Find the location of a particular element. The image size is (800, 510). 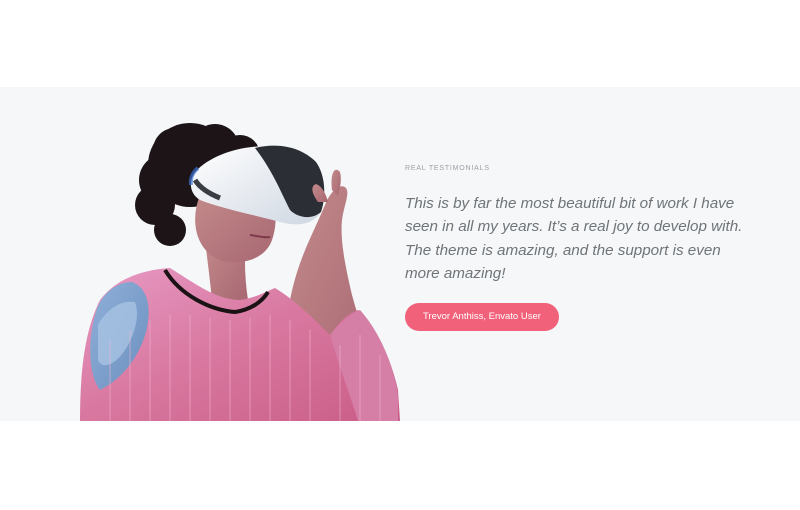

testimonial-author-button: Trevor Anthiss, Envato User is located at coordinates (482, 317).